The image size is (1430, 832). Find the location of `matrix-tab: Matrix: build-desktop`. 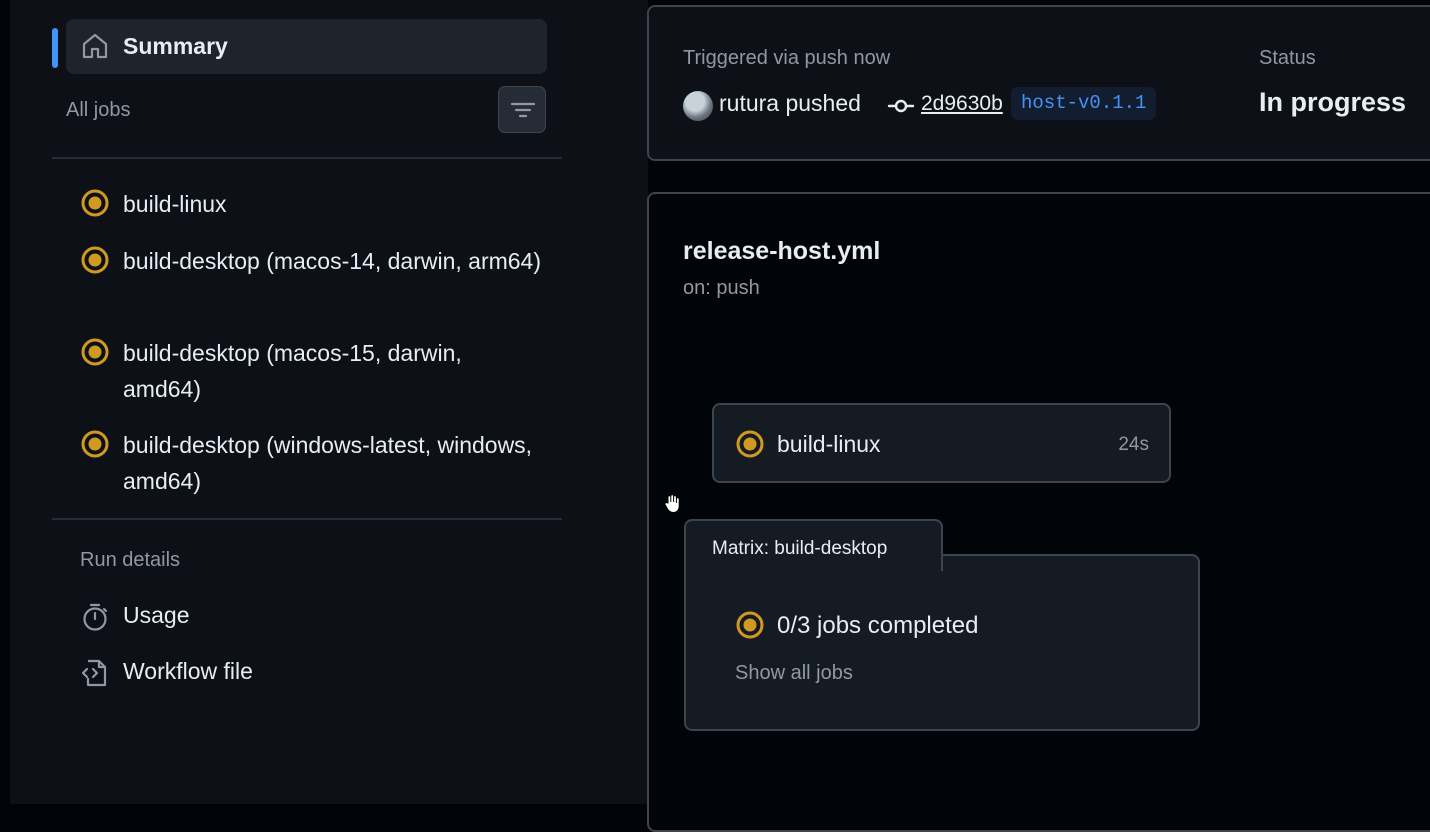

matrix-tab: Matrix: build-desktop is located at coordinates (813, 545).